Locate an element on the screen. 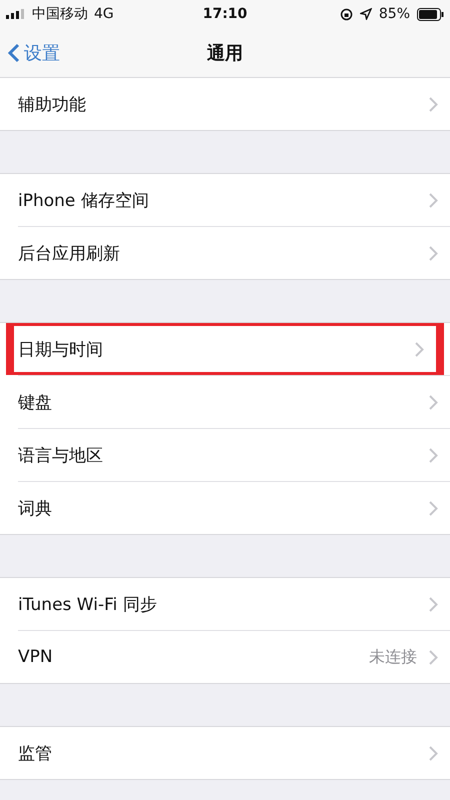 The width and height of the screenshot is (450, 800). carrier-name: 中国移动 is located at coordinates (60, 14).